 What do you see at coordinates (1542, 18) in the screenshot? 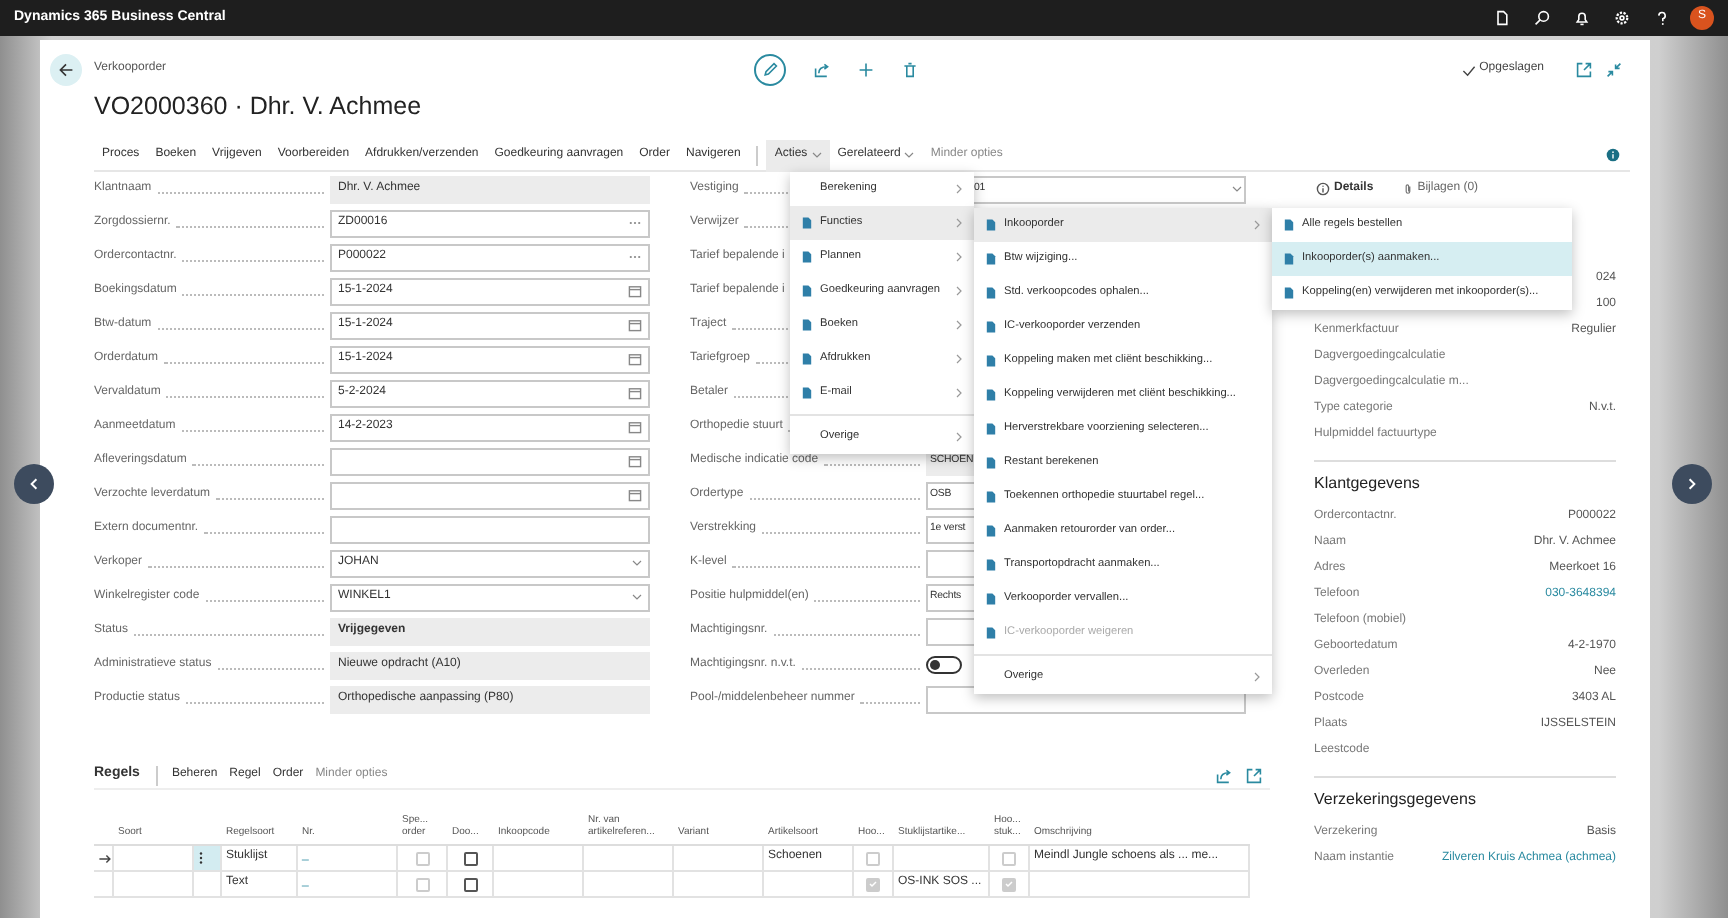
I see `search-icon` at bounding box center [1542, 18].